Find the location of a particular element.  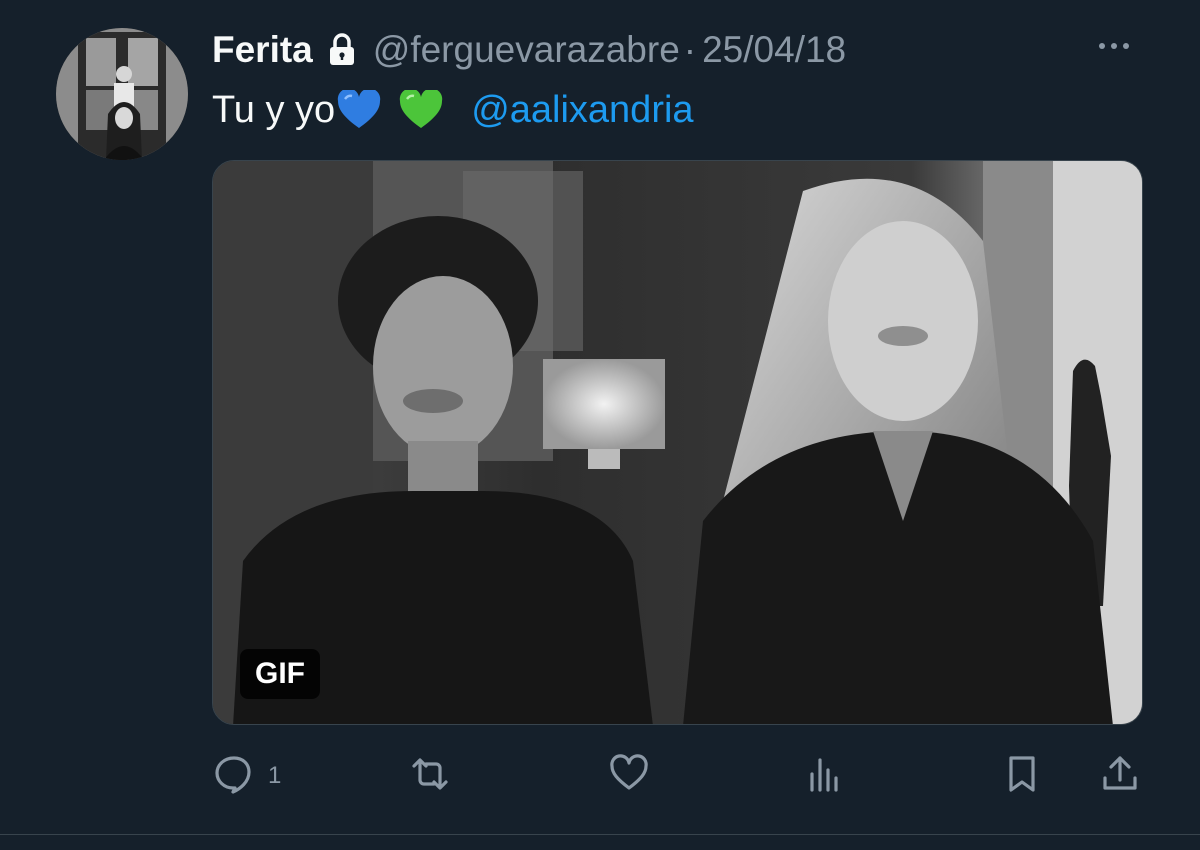

bookmark-icon is located at coordinates (1022, 776).